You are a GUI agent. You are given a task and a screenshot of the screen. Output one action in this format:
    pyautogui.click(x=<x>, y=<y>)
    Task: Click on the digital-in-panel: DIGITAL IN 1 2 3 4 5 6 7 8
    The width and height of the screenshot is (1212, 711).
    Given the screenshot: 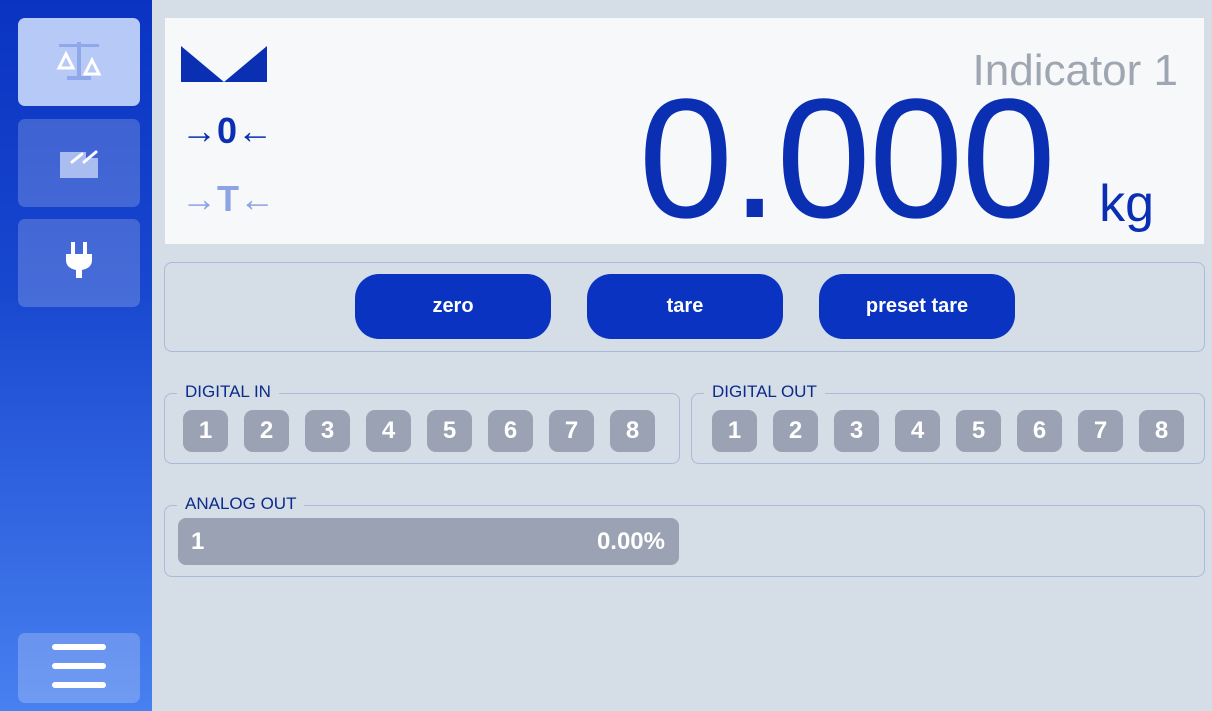 What is the action you would take?
    pyautogui.click(x=422, y=423)
    